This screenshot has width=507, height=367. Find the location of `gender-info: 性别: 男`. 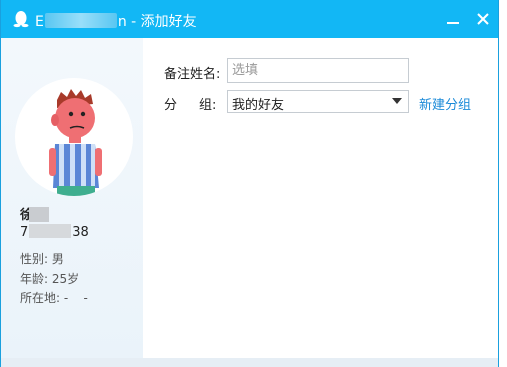

gender-info: 性别: 男 is located at coordinates (42, 258).